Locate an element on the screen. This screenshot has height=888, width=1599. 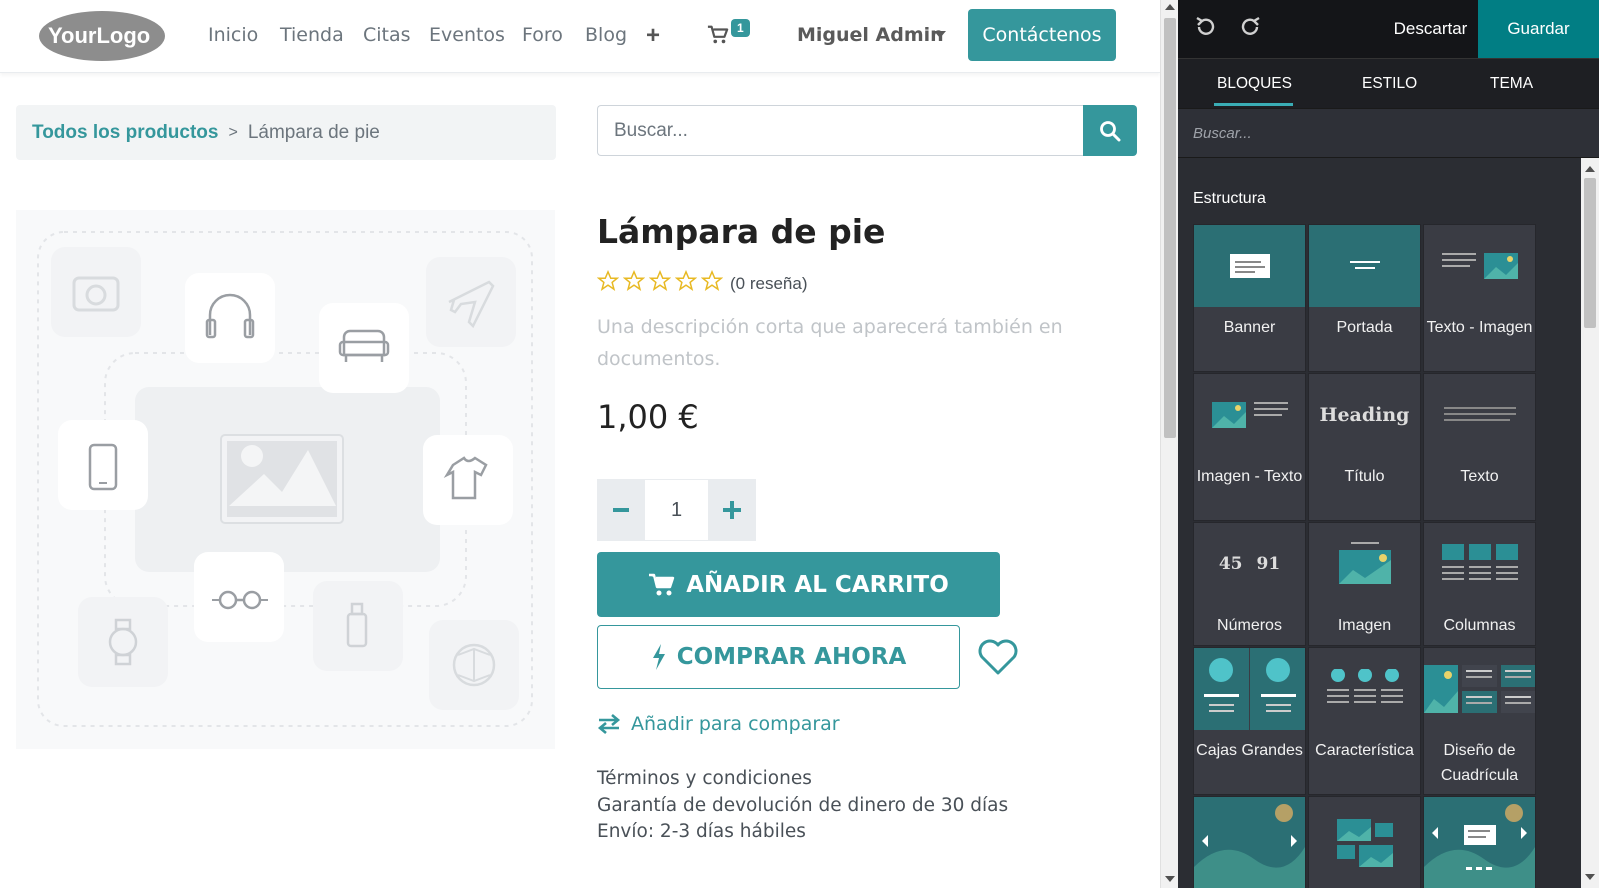
snippet-heading: Heading Título is located at coordinates (1364, 447).